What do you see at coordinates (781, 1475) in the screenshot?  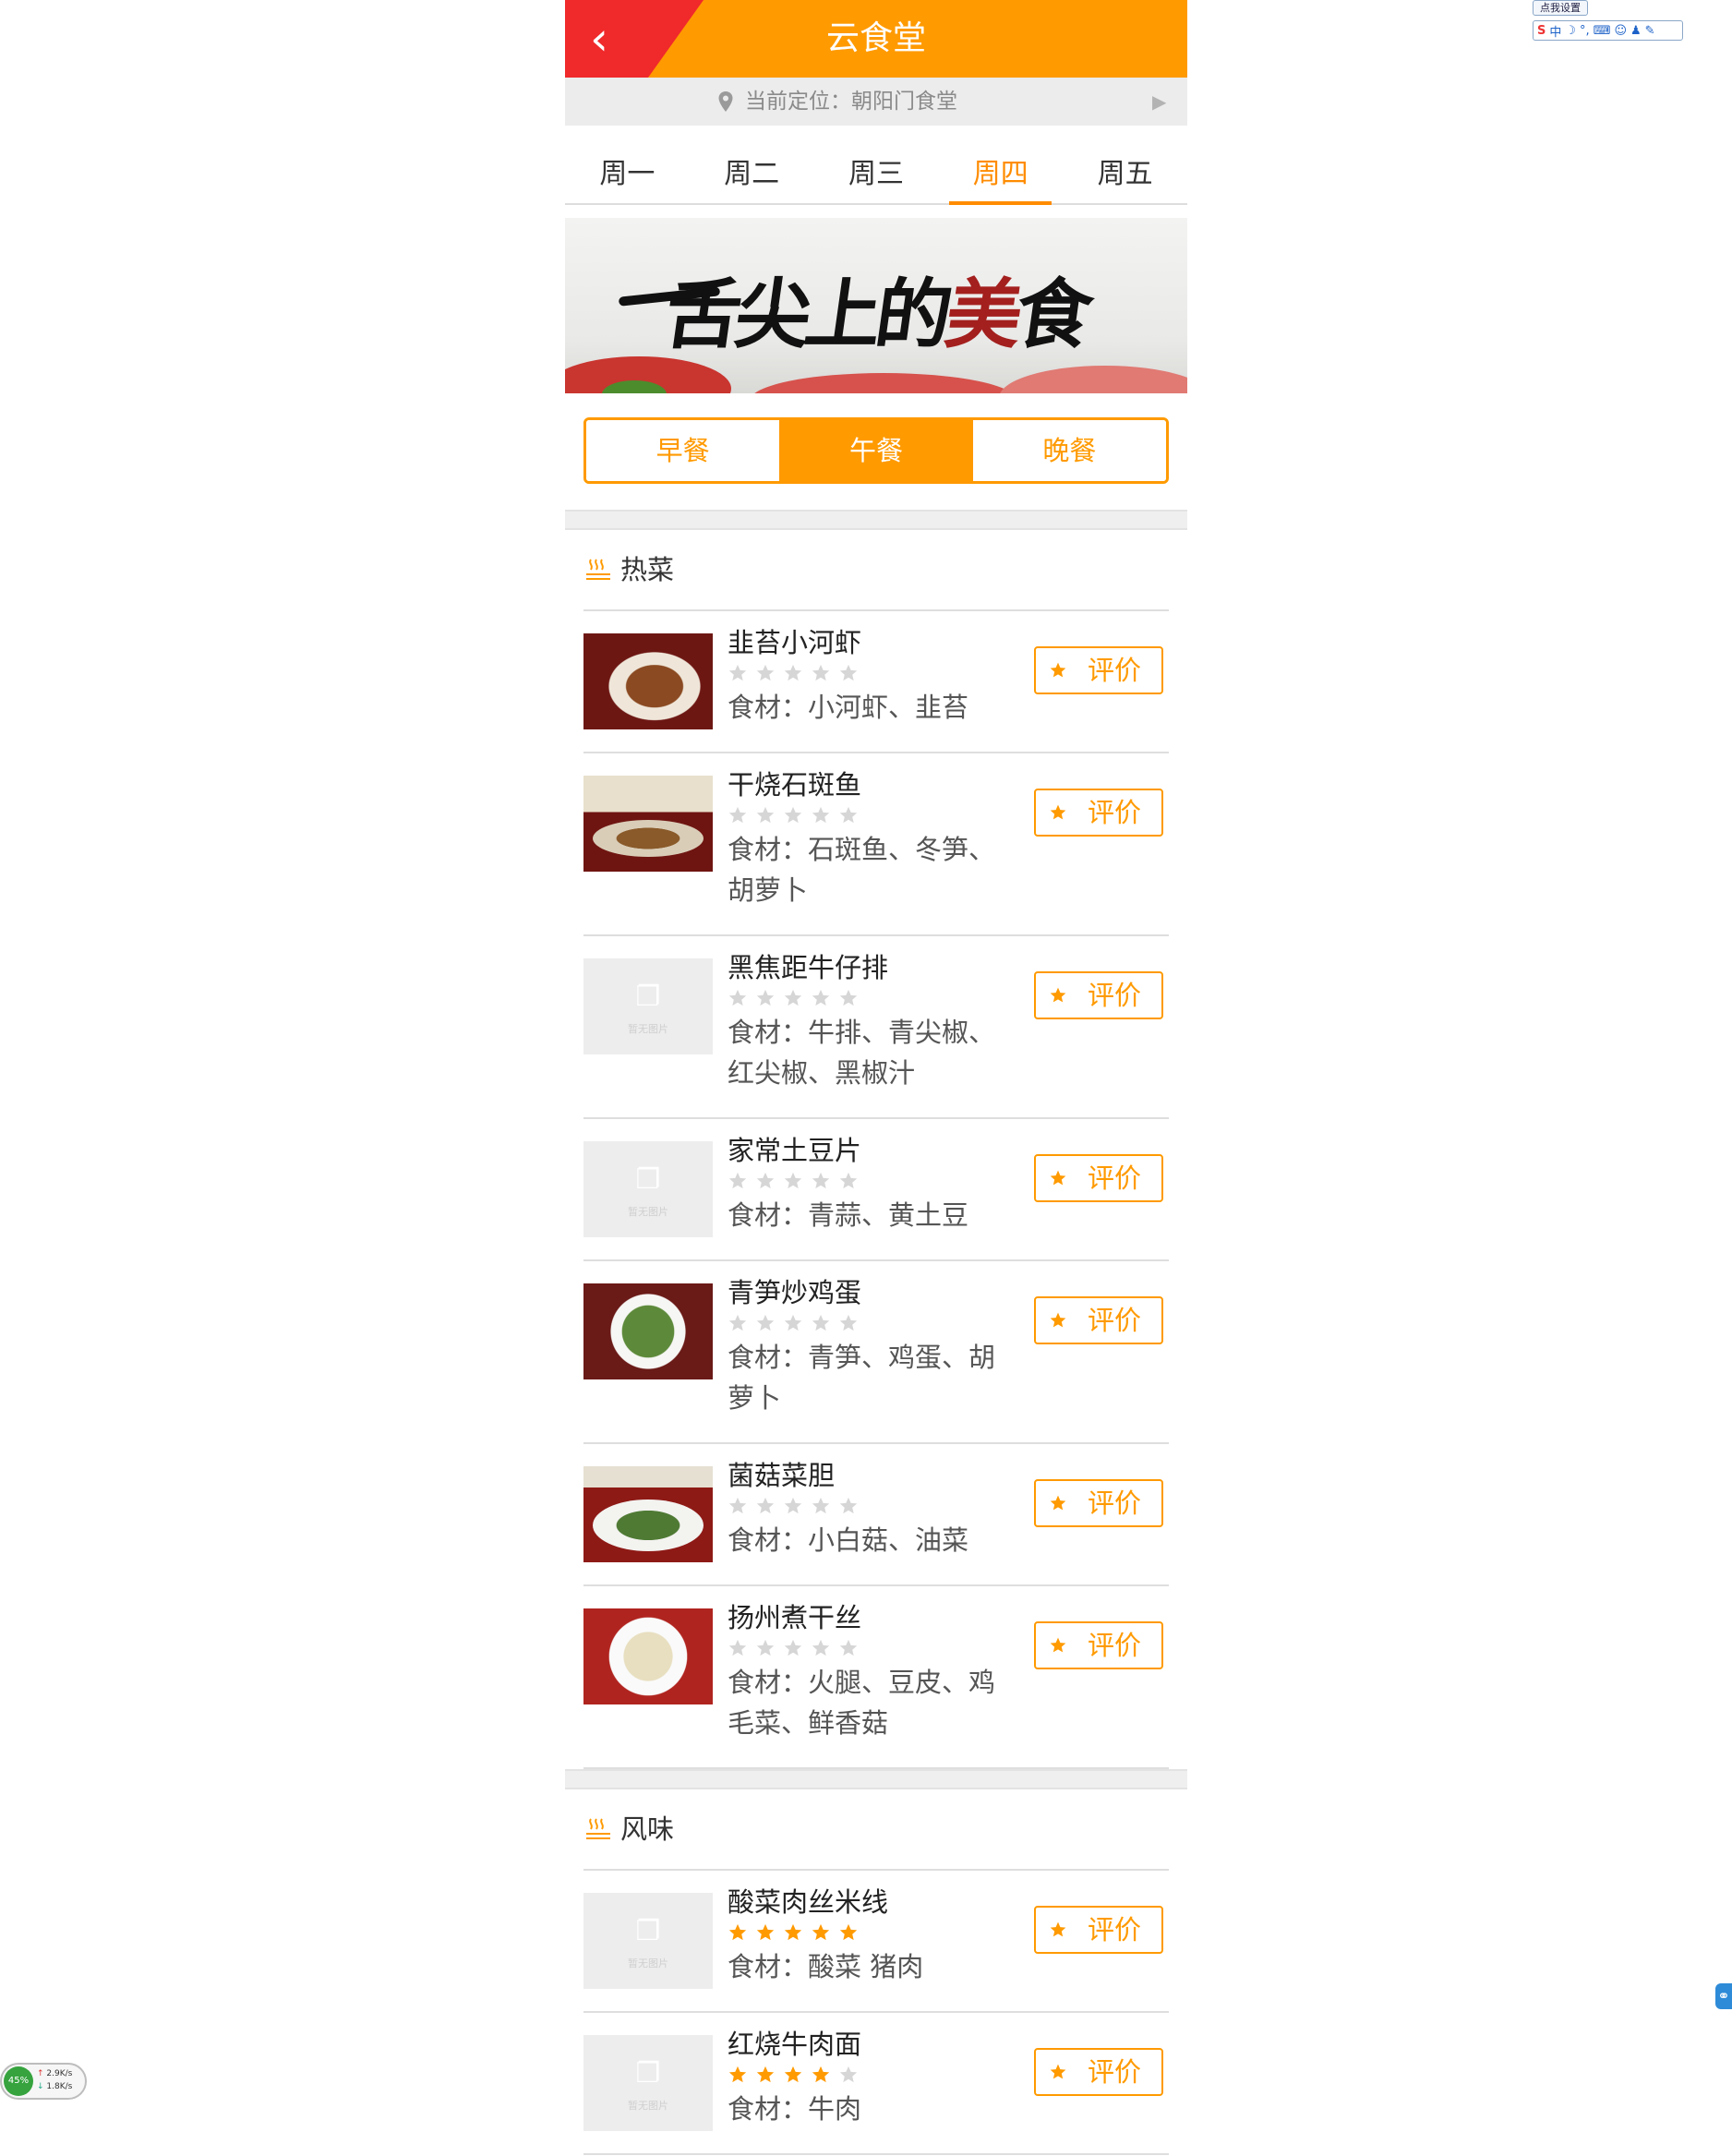 I see `dish-name: 菌菇菜胆` at bounding box center [781, 1475].